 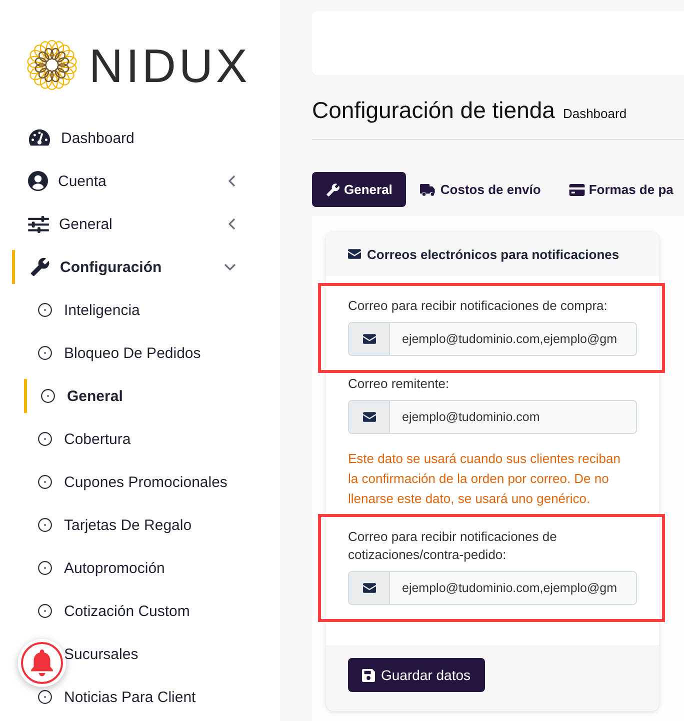 I want to click on sidebar-menu-item: Dashboard, so click(x=140, y=138).